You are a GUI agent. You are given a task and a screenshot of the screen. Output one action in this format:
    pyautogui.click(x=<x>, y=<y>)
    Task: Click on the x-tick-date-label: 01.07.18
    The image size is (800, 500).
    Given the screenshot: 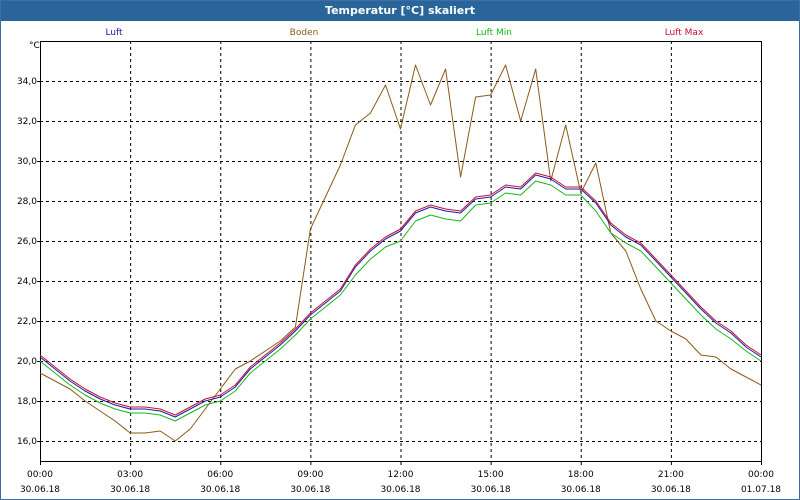 What is the action you would take?
    pyautogui.click(x=761, y=490)
    